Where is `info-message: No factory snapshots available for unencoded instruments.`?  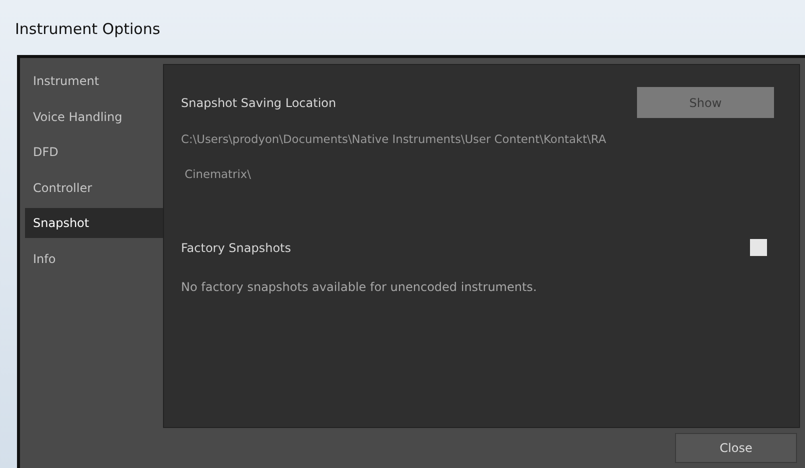
info-message: No factory snapshots available for unencoded instruments. is located at coordinates (359, 287).